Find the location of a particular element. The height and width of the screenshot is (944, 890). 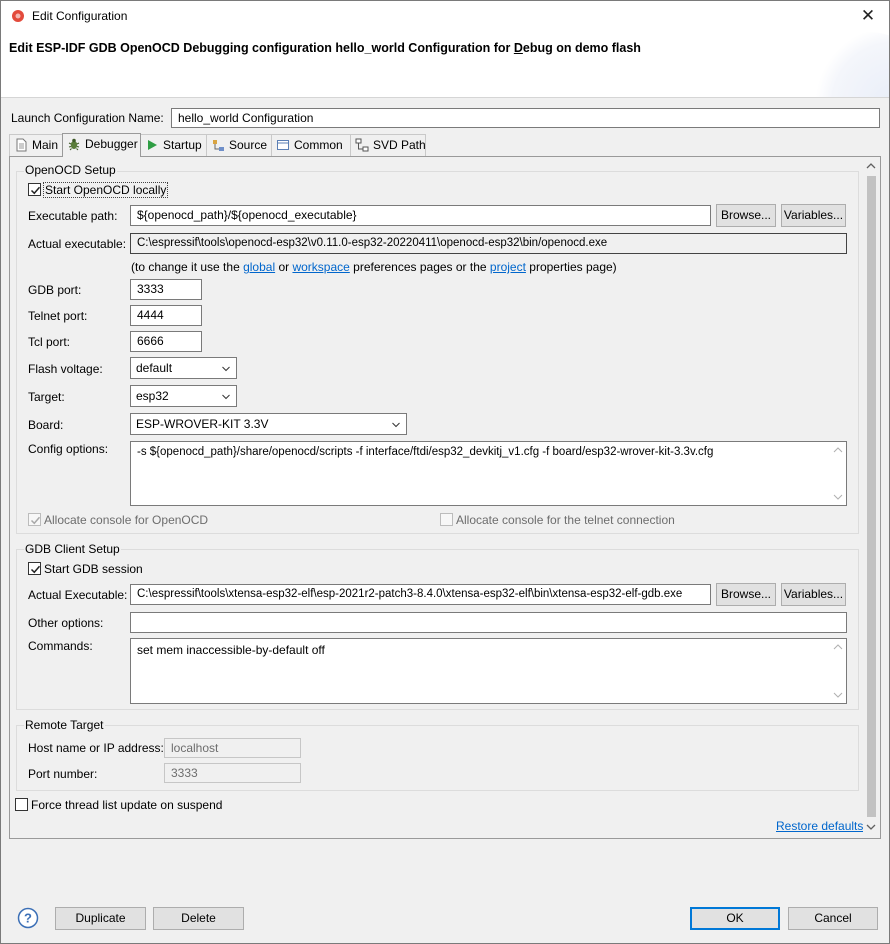

tab-debugger: Debugger is located at coordinates (101, 145).